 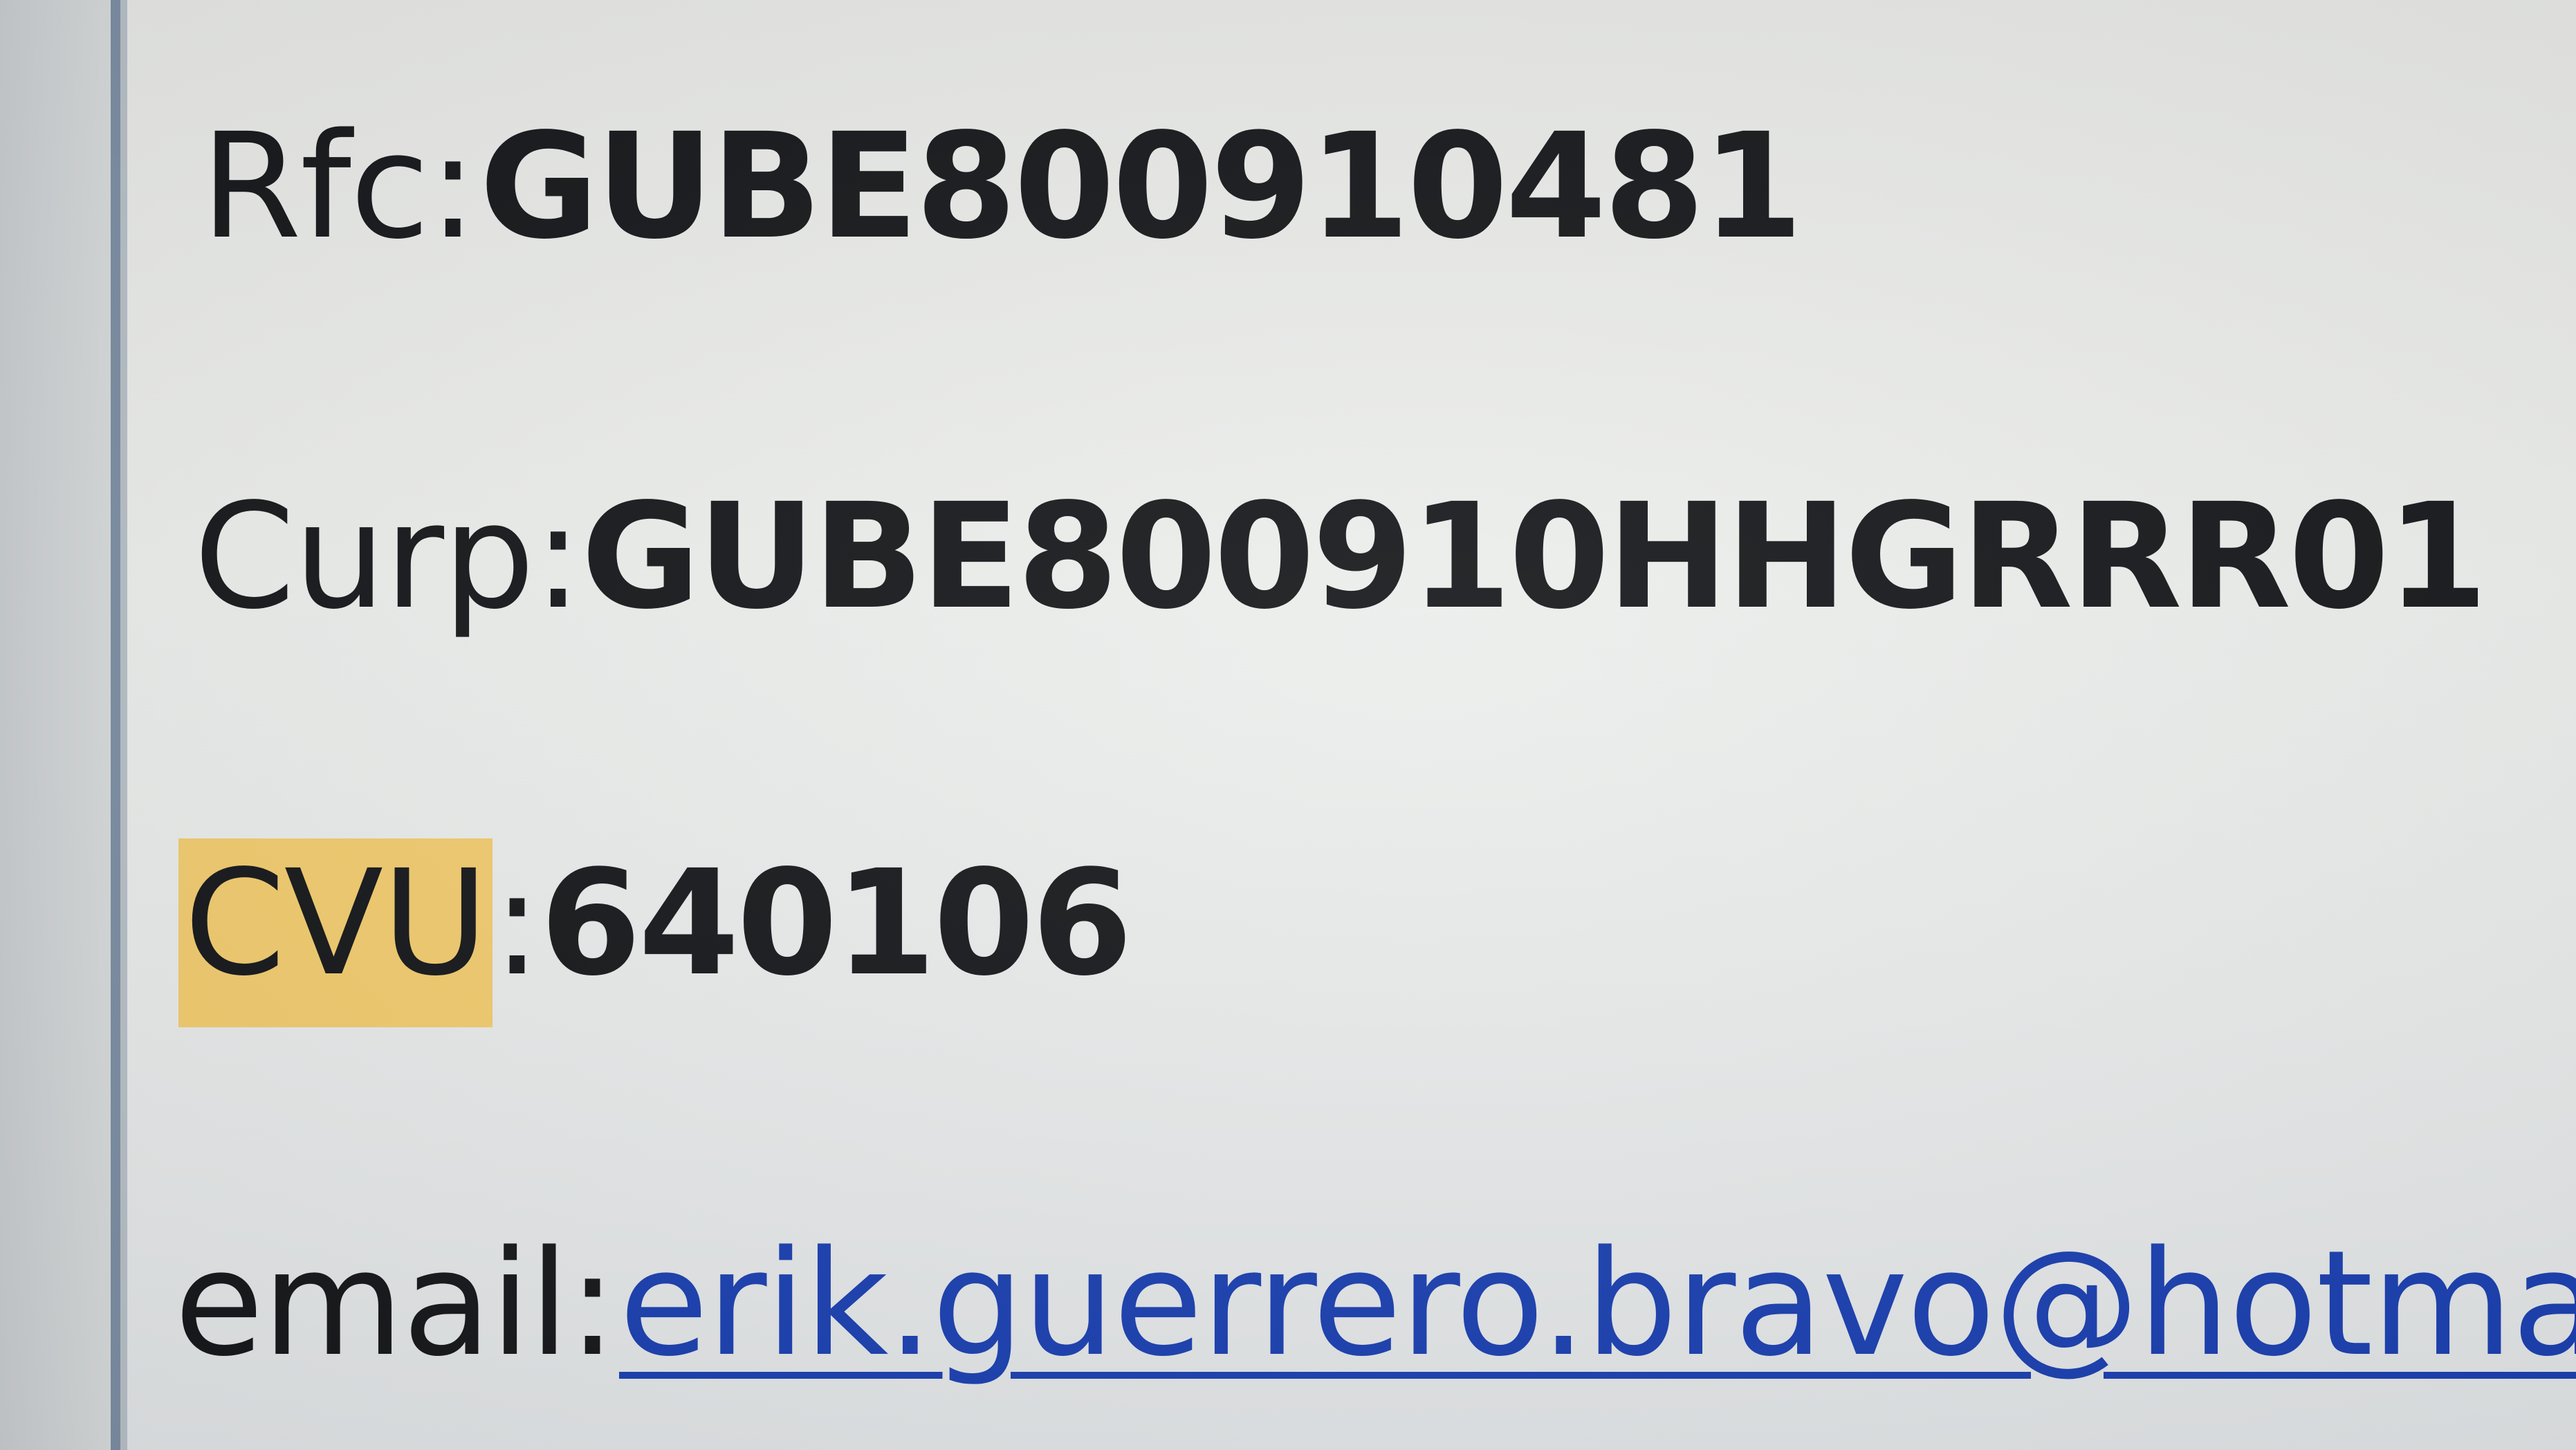 What do you see at coordinates (115, 725) in the screenshot?
I see `column-border` at bounding box center [115, 725].